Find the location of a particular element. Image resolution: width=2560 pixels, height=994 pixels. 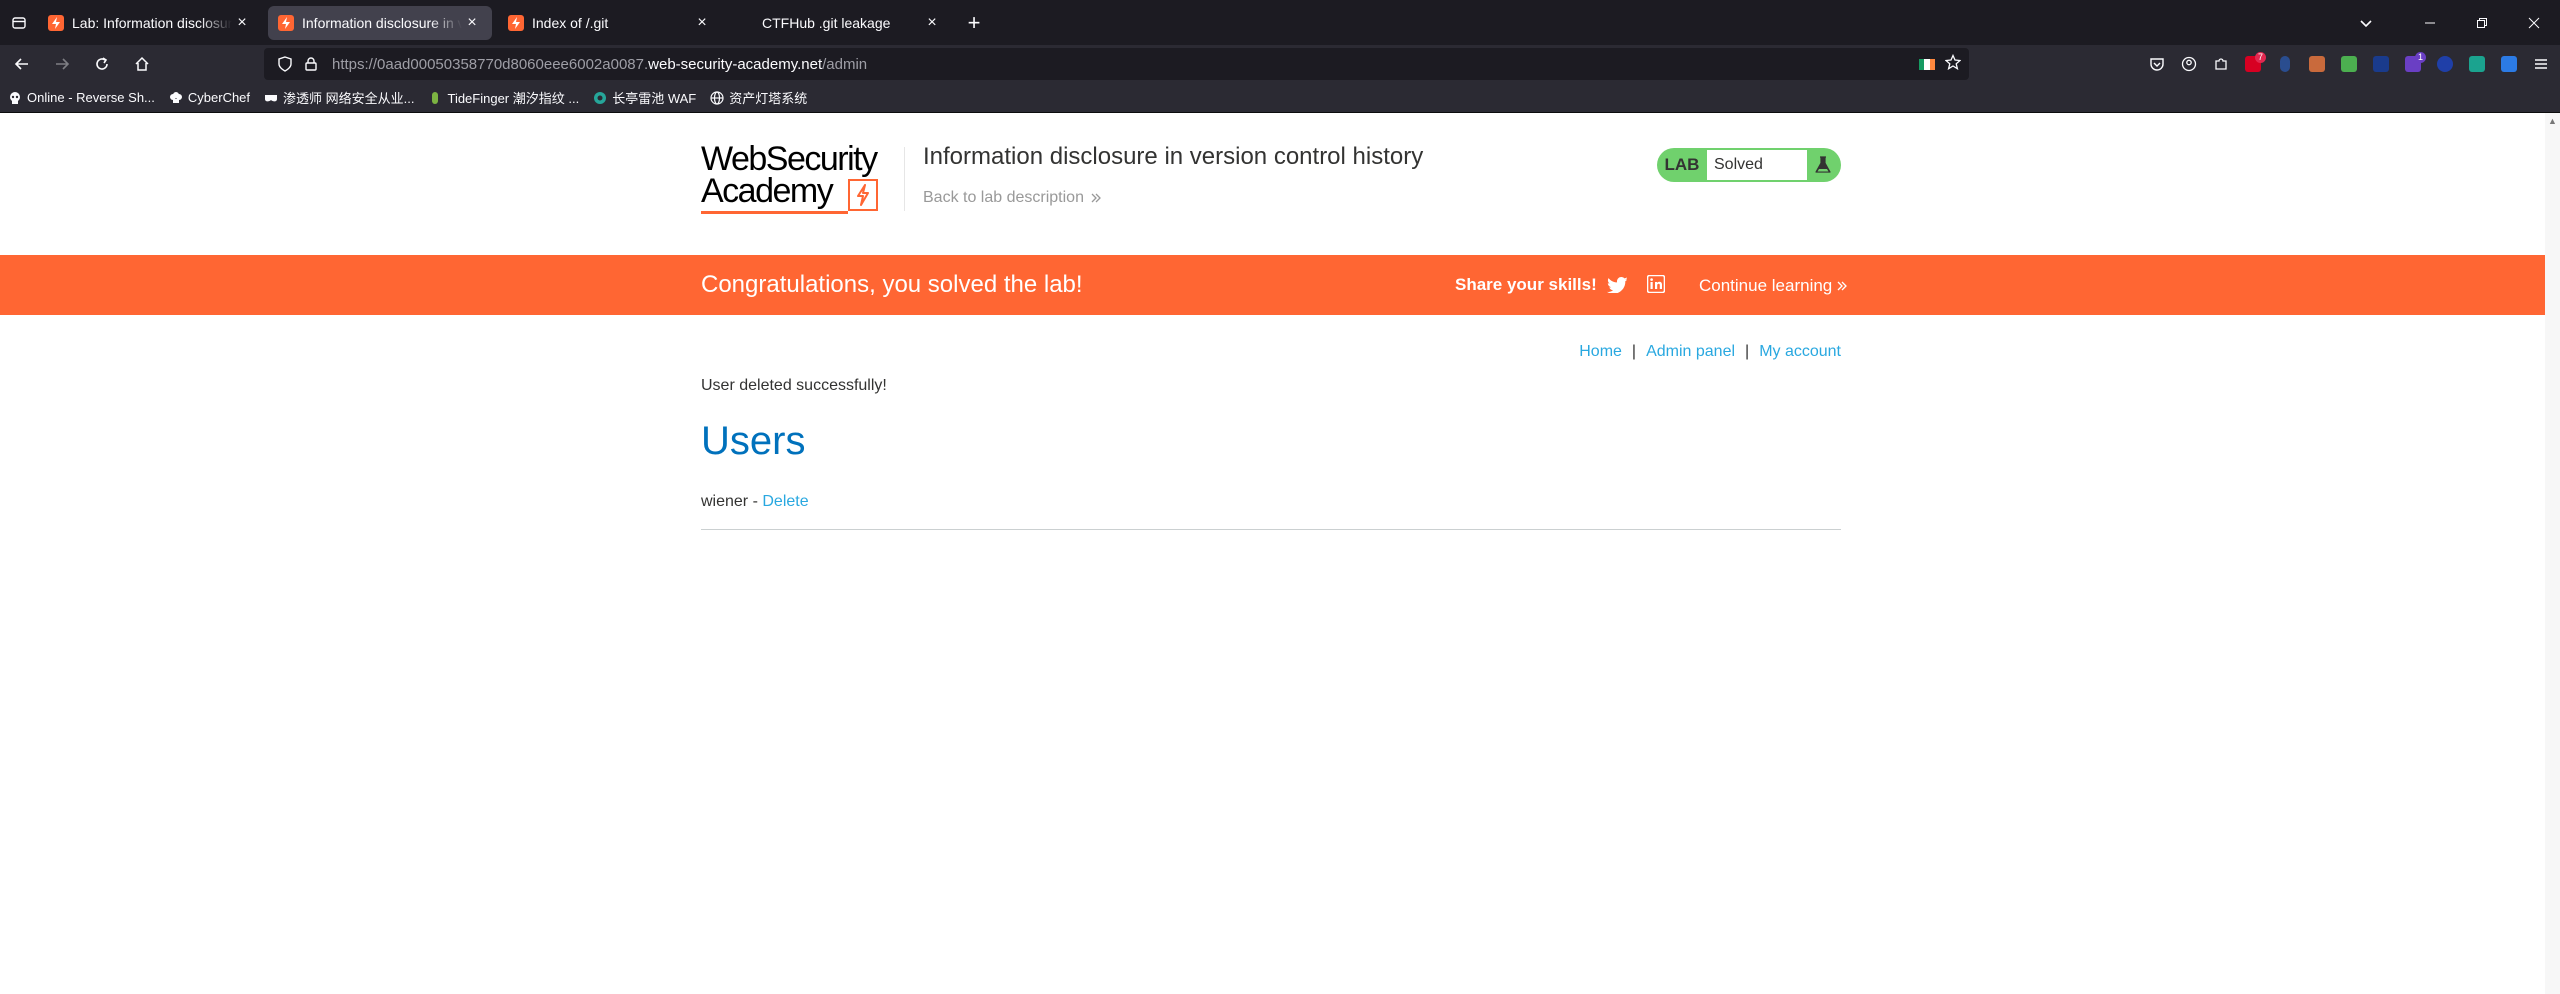

extension-blue is located at coordinates (2285, 64).